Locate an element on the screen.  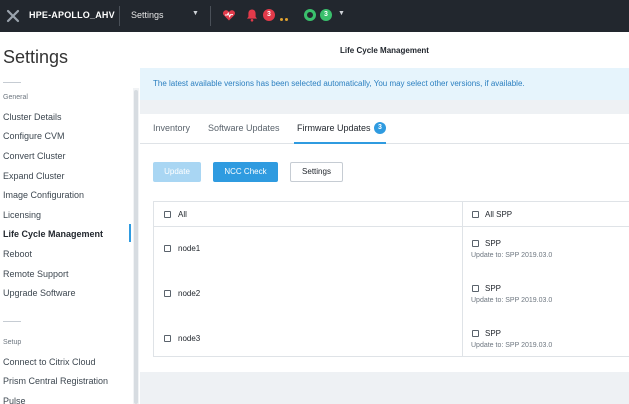
sidebar-item-cluster-details: Cluster Details is located at coordinates (32, 117).